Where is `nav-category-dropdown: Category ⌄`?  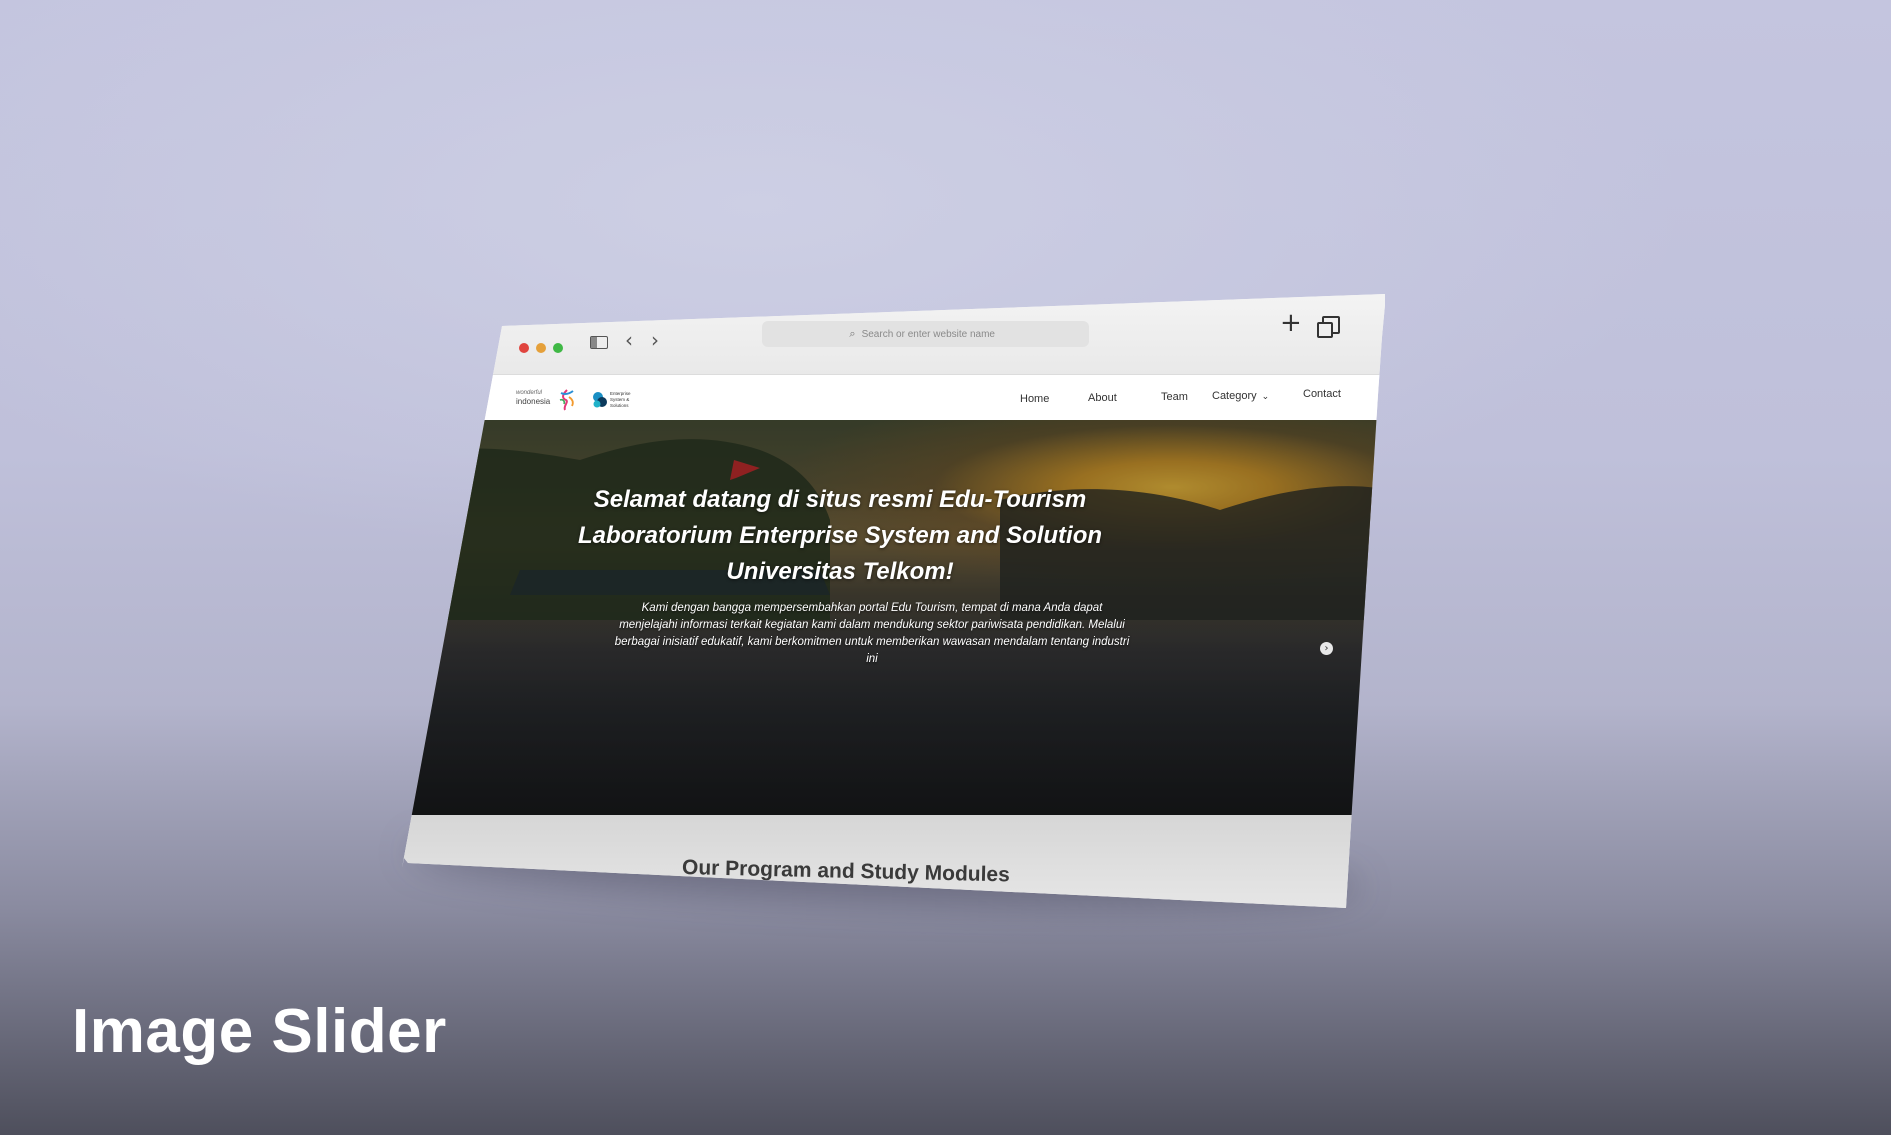 nav-category-dropdown: Category ⌄ is located at coordinates (1240, 396).